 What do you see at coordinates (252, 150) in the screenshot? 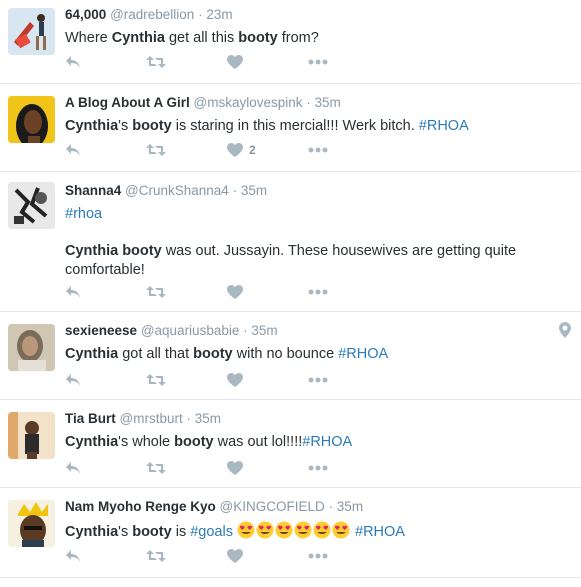
I see `like-count: 2` at bounding box center [252, 150].